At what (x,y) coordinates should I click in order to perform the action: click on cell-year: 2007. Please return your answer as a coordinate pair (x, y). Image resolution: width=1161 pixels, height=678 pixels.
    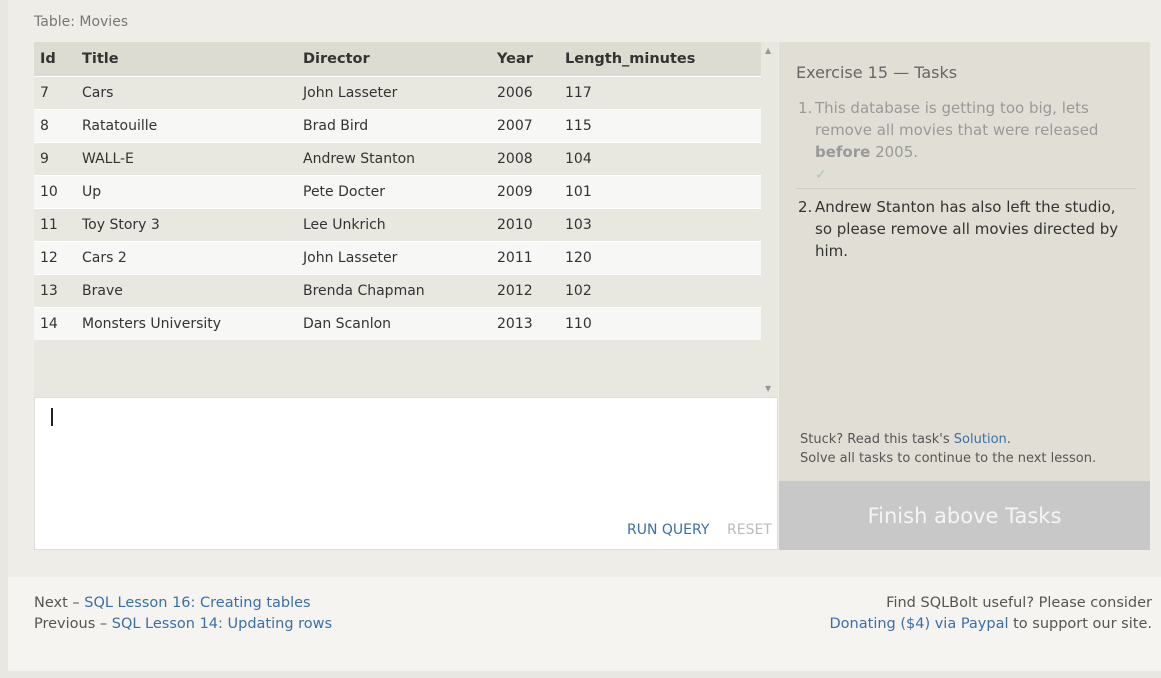
    Looking at the image, I should click on (525, 126).